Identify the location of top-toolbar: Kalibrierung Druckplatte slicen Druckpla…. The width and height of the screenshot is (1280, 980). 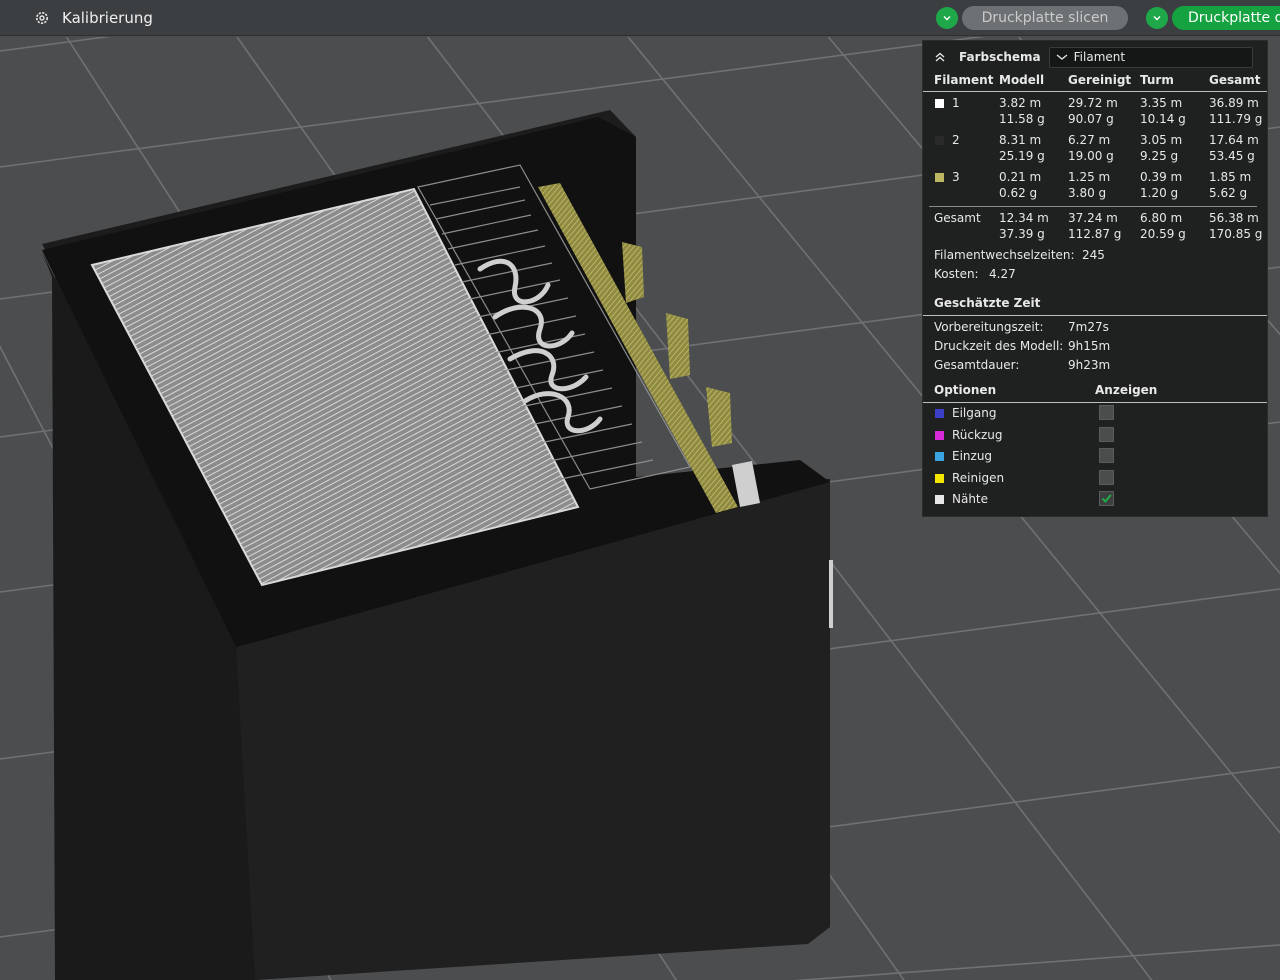
(640, 18).